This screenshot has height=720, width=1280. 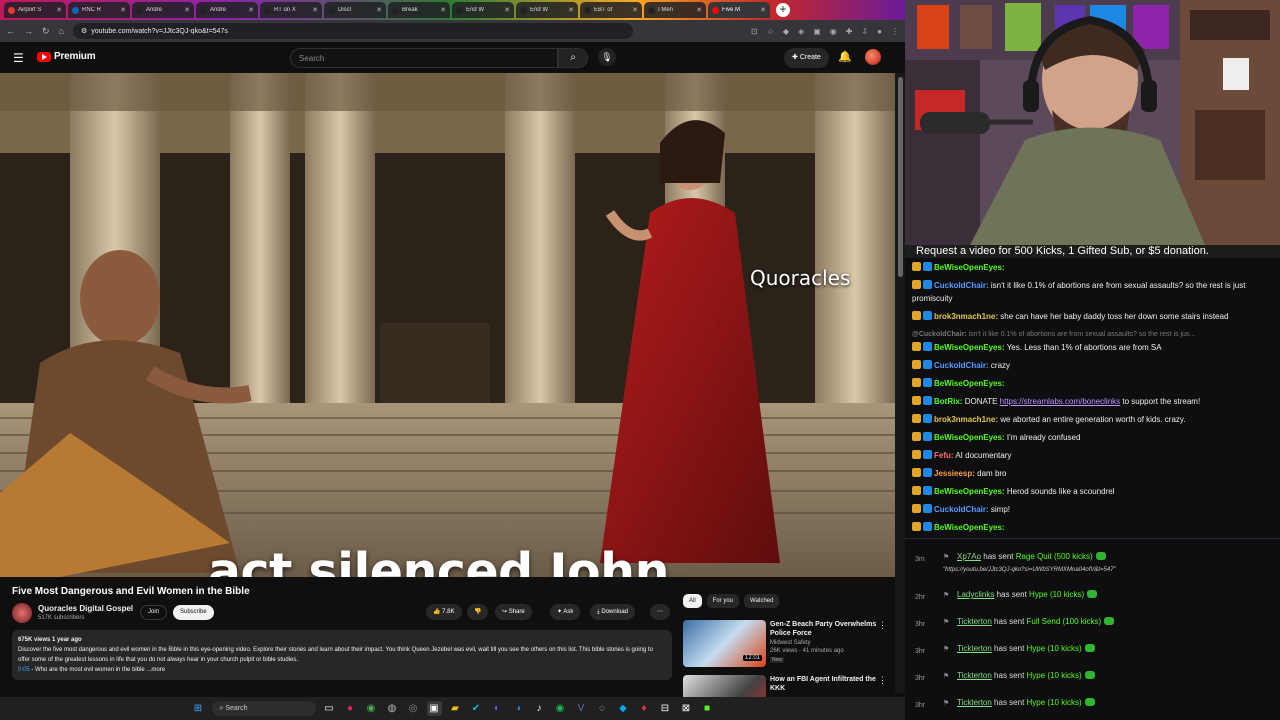 I want to click on app-icon: ♦, so click(x=644, y=708).